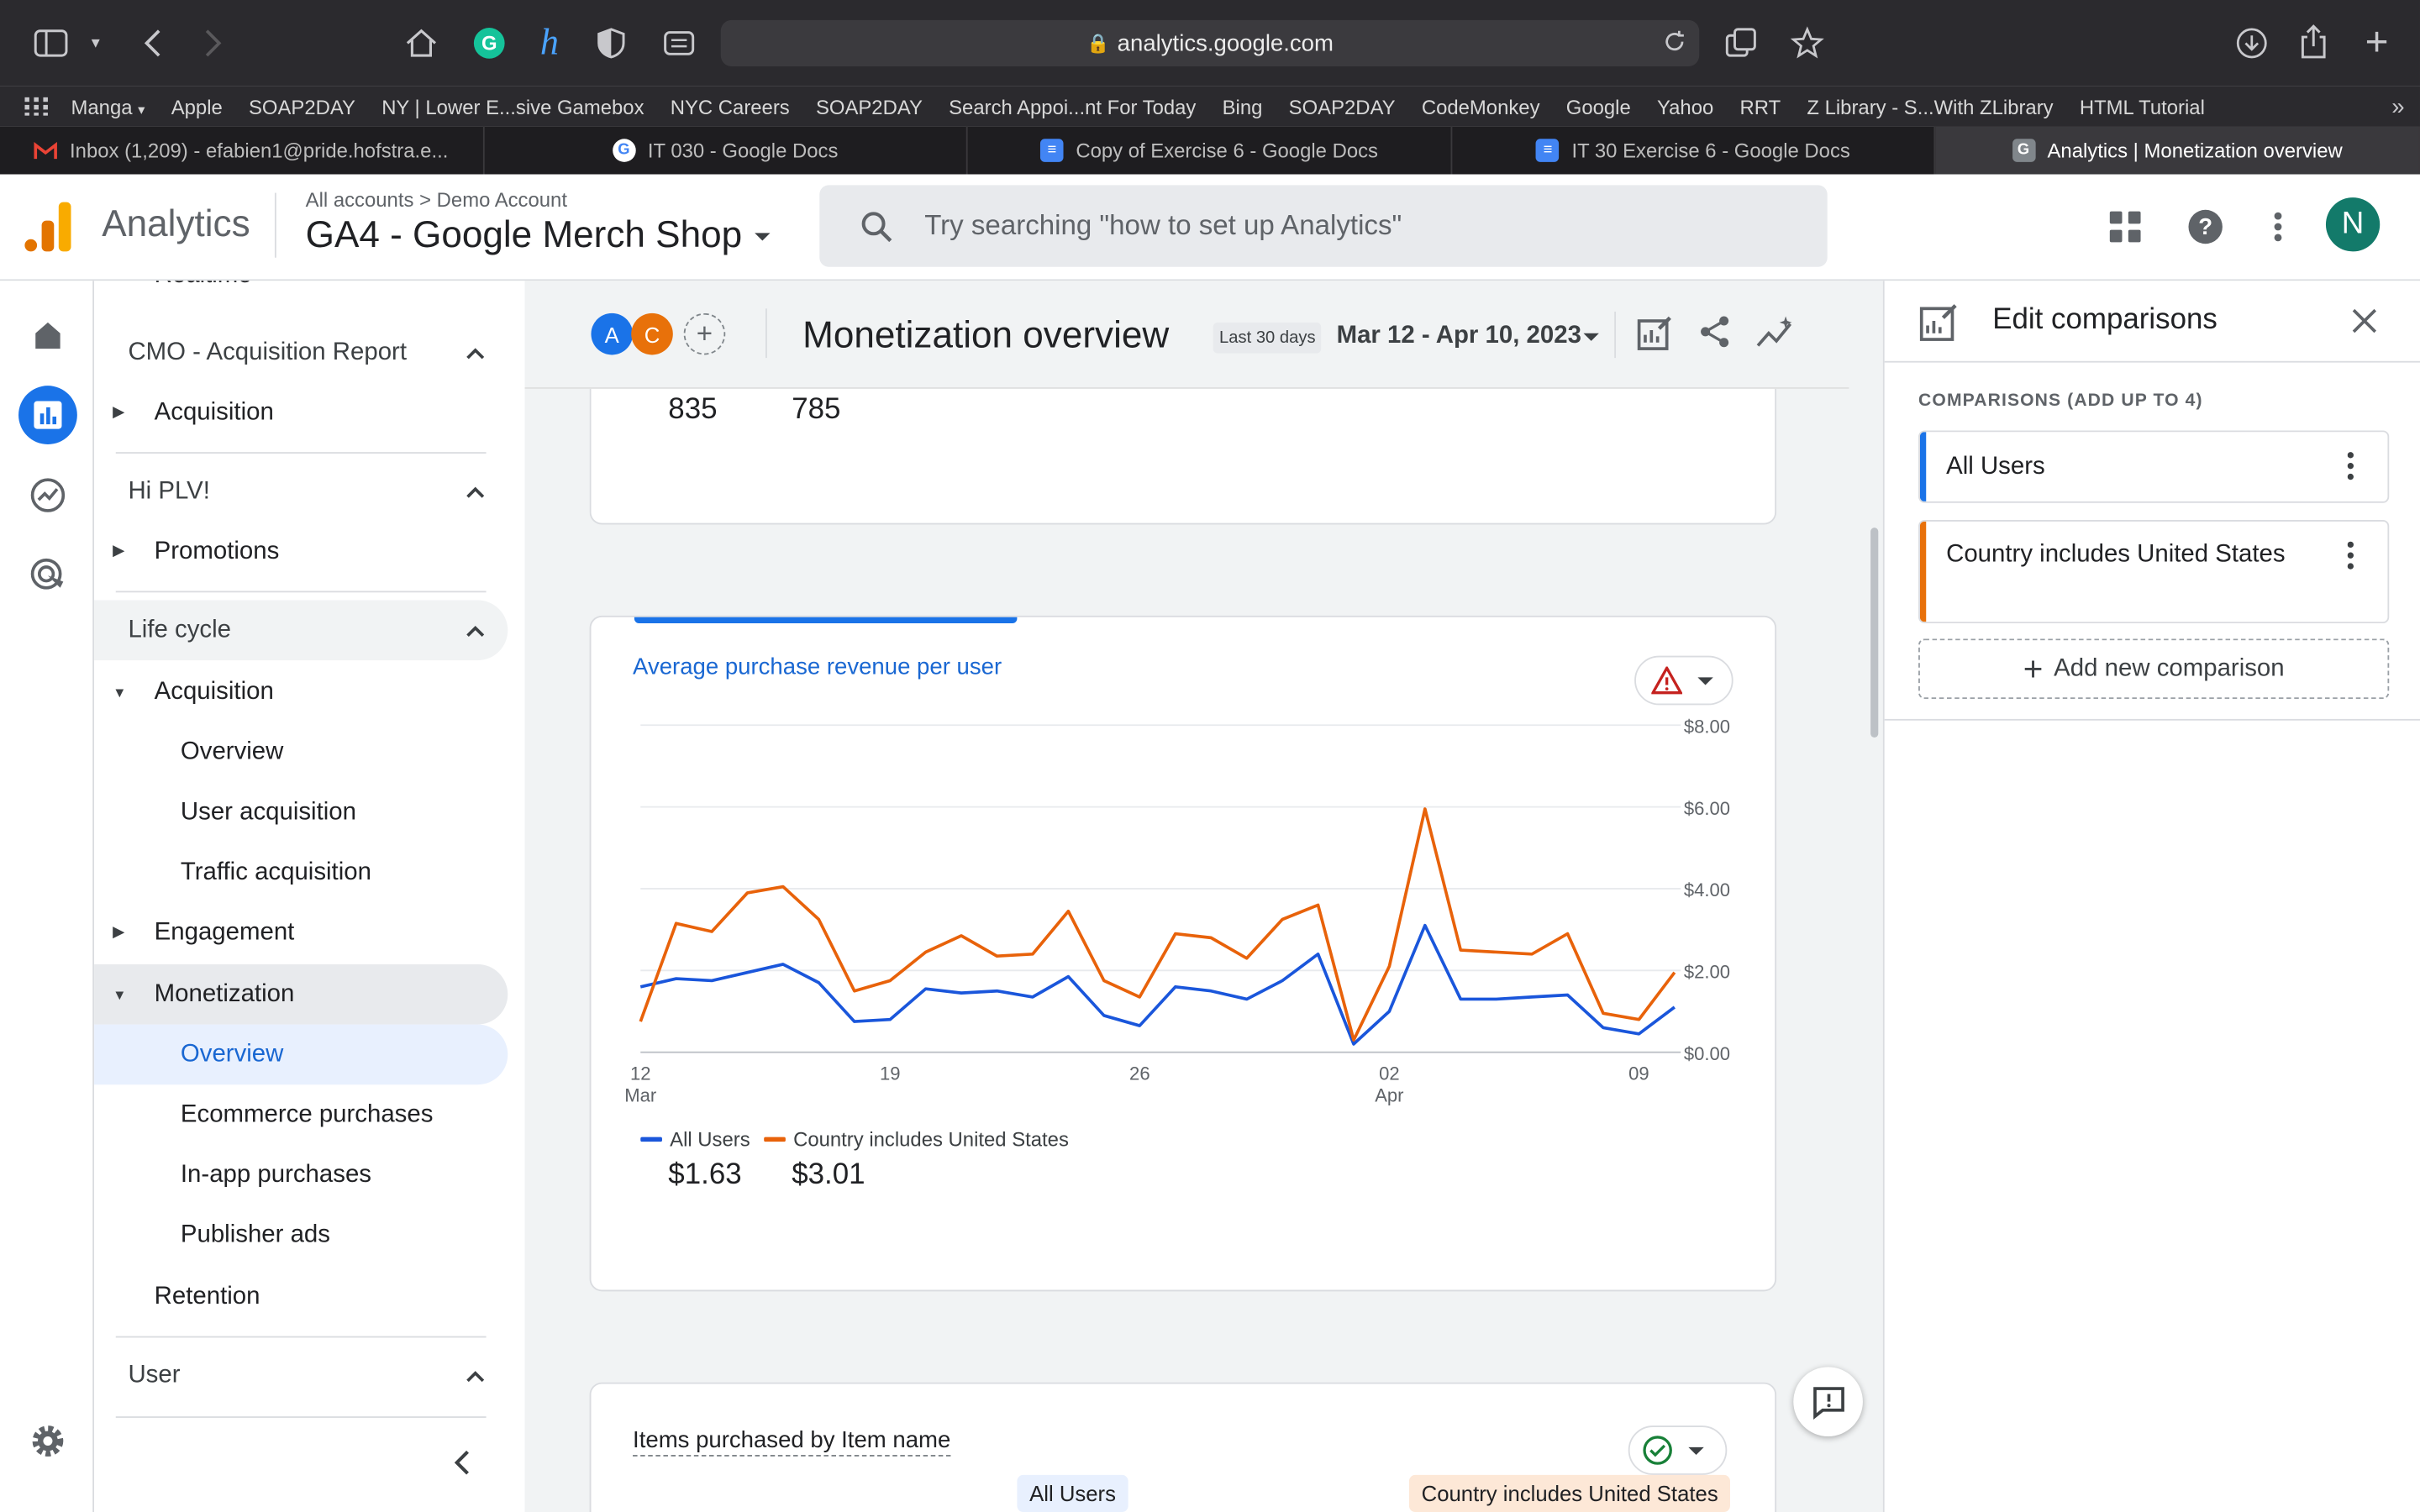  What do you see at coordinates (1591, 337) in the screenshot?
I see `caret-down-icon` at bounding box center [1591, 337].